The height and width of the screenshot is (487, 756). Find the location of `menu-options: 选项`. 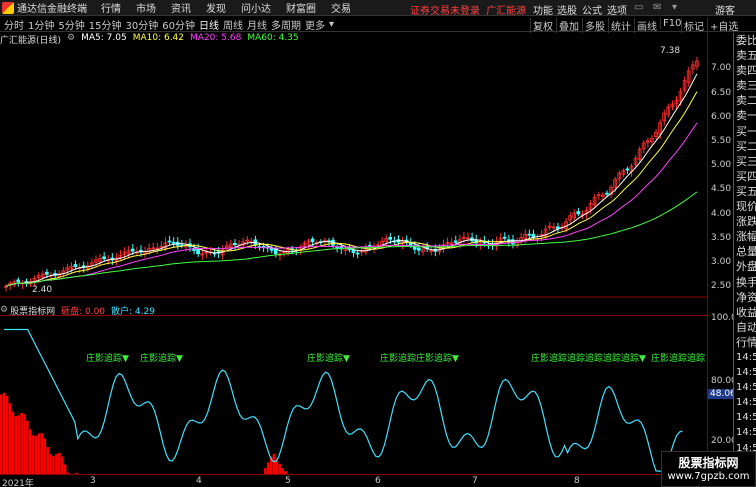

menu-options: 选项 is located at coordinates (617, 9).